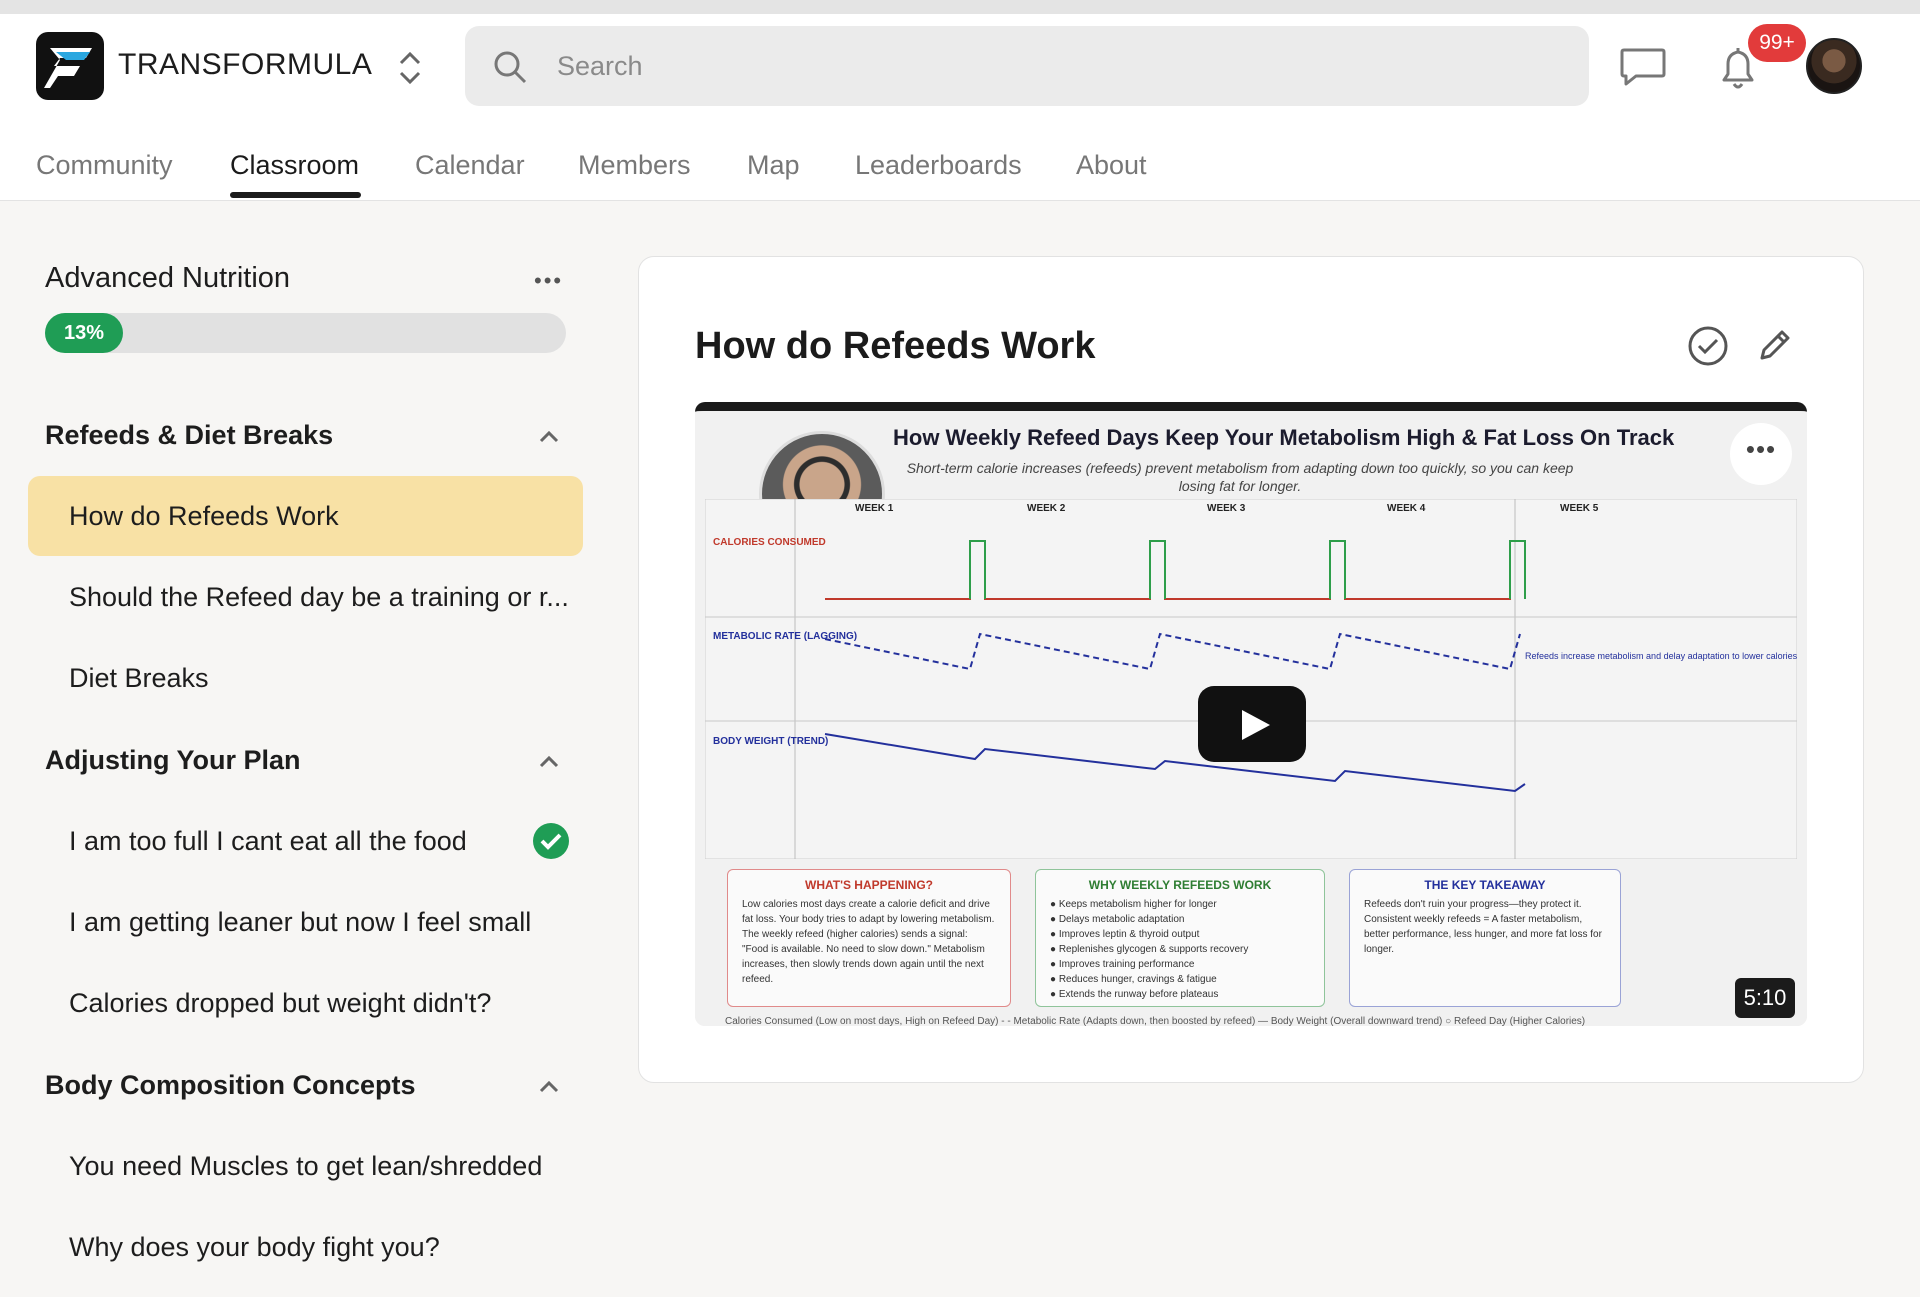  I want to click on mark-complete-icon, so click(1708, 346).